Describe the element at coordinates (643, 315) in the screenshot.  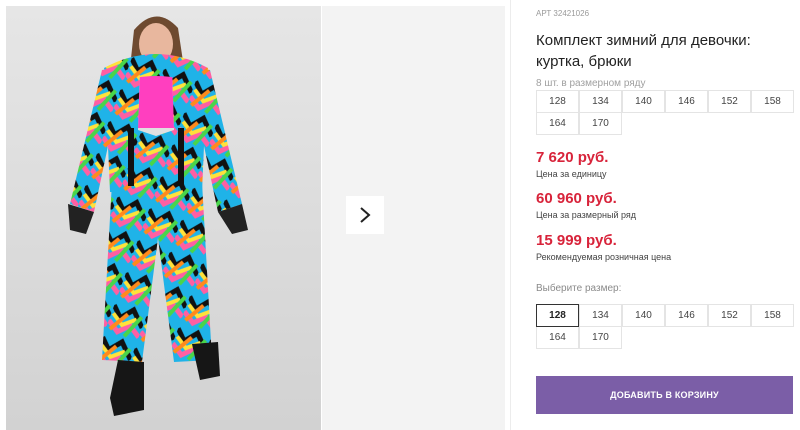
I see `size-option: 140` at that location.